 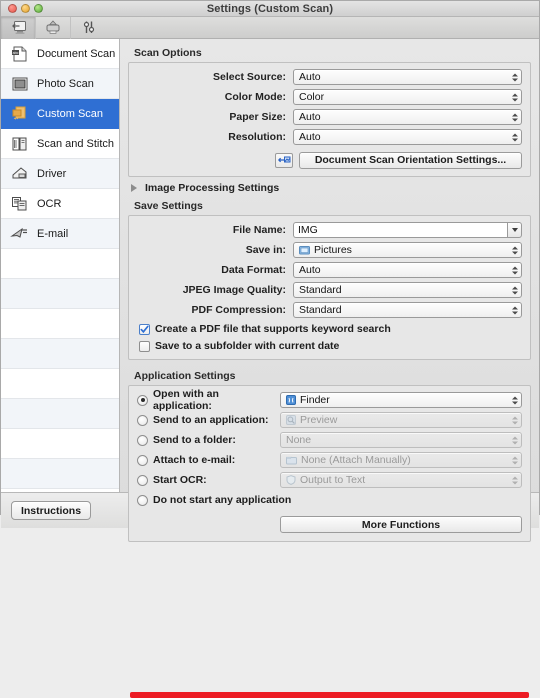 What do you see at coordinates (299, 440) in the screenshot?
I see `send-to-folder-value: None` at bounding box center [299, 440].